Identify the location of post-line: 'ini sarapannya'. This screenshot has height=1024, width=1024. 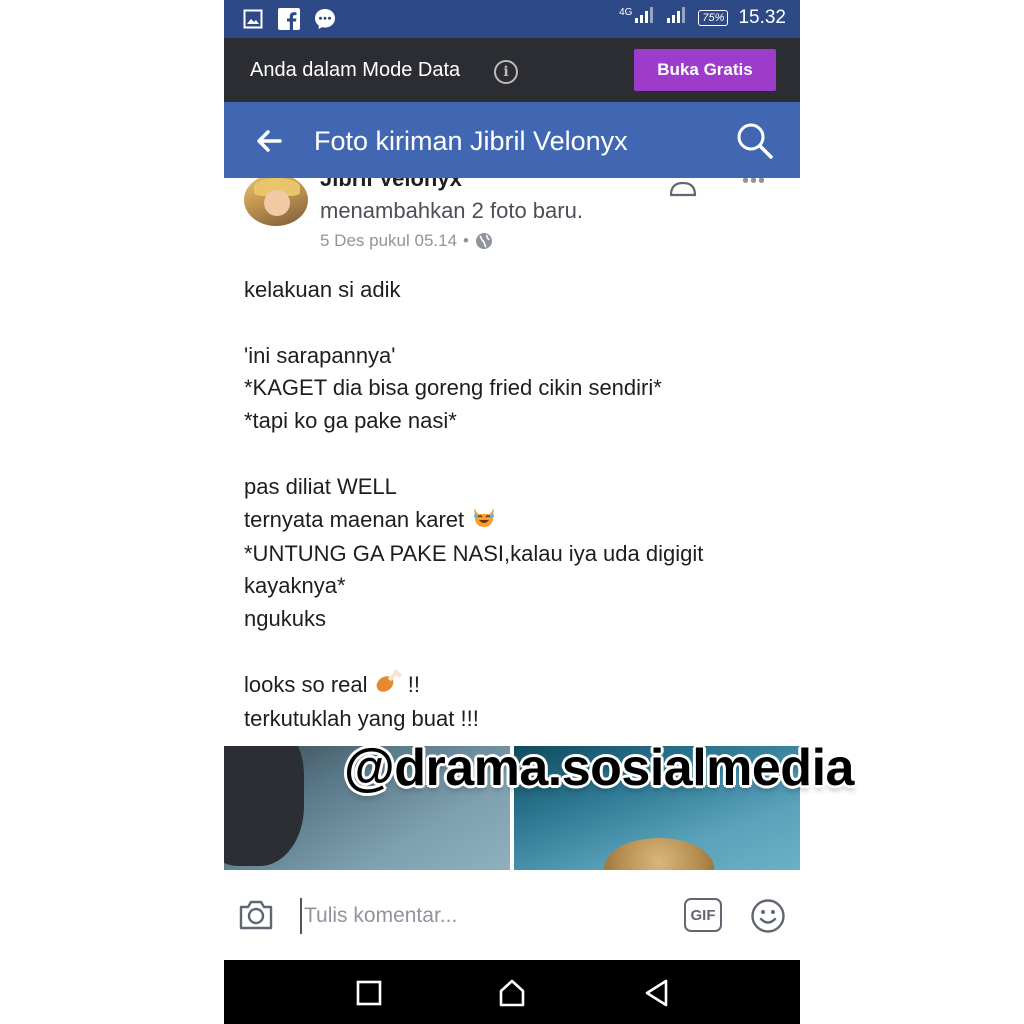
(320, 355).